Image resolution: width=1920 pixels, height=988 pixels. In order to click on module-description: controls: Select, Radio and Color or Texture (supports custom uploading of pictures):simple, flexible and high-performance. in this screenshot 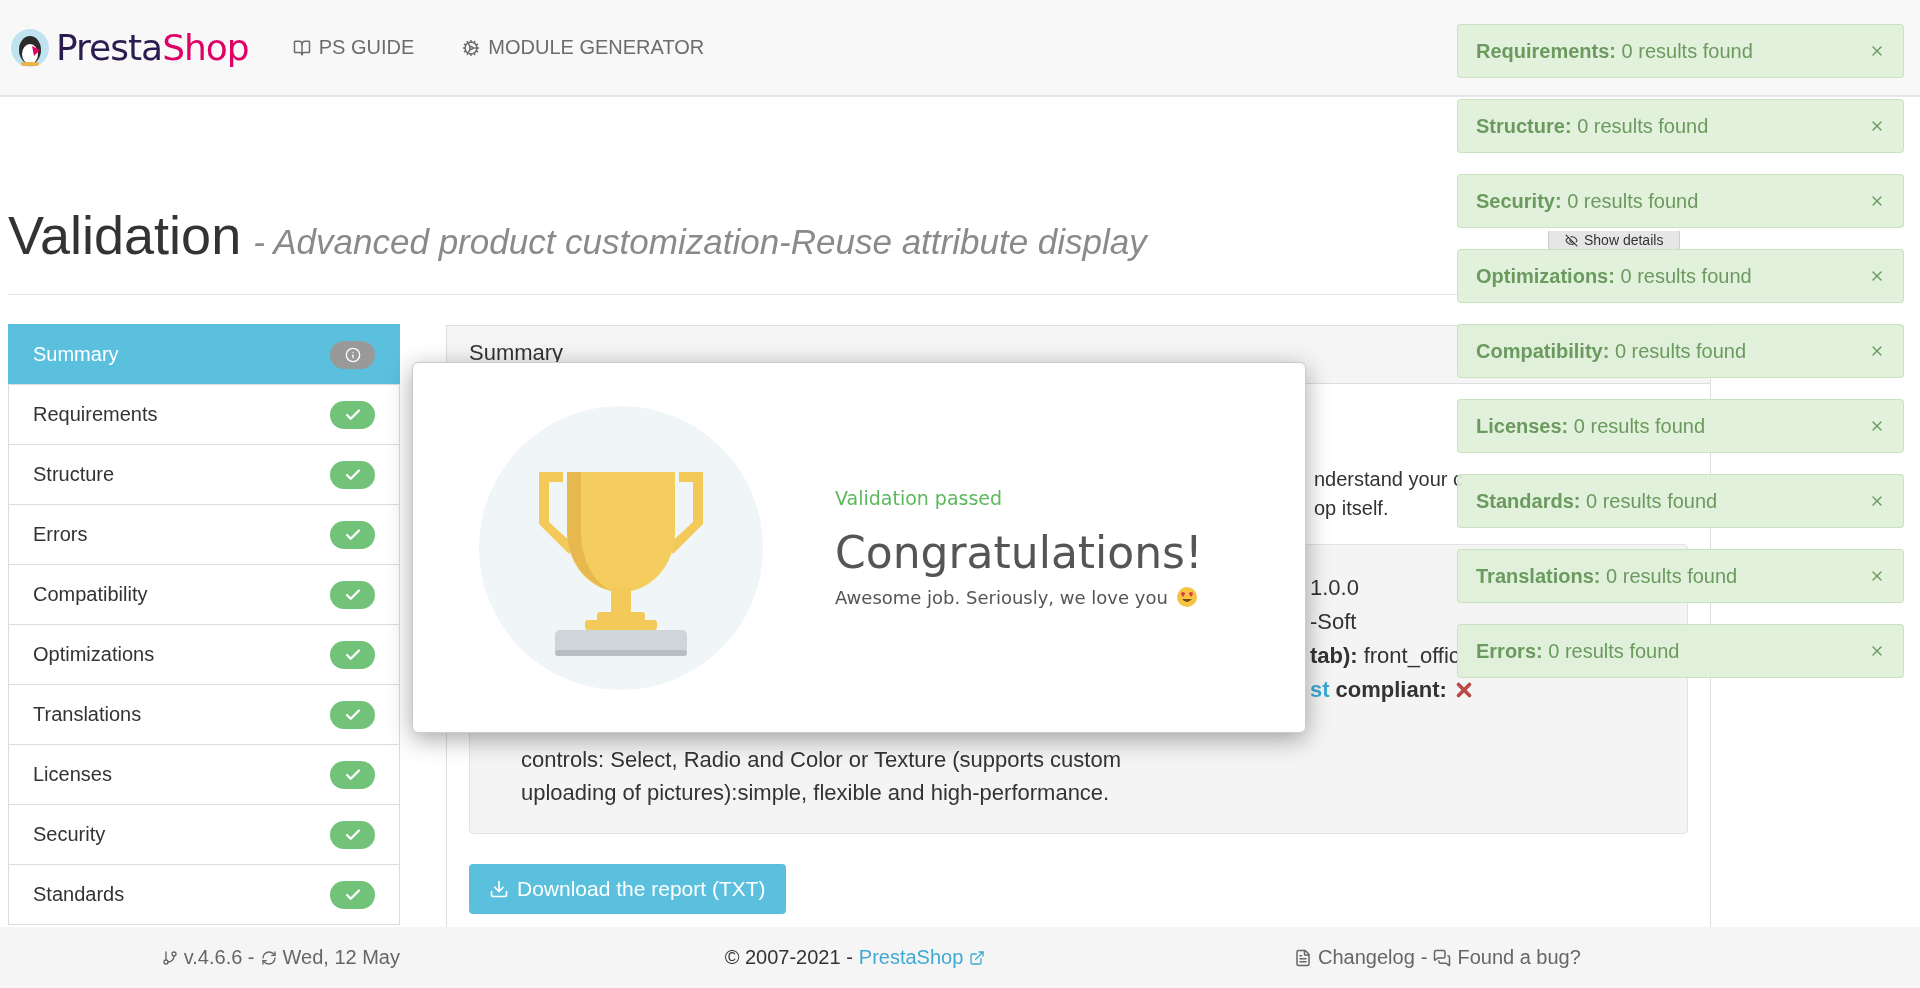, I will do `click(821, 776)`.